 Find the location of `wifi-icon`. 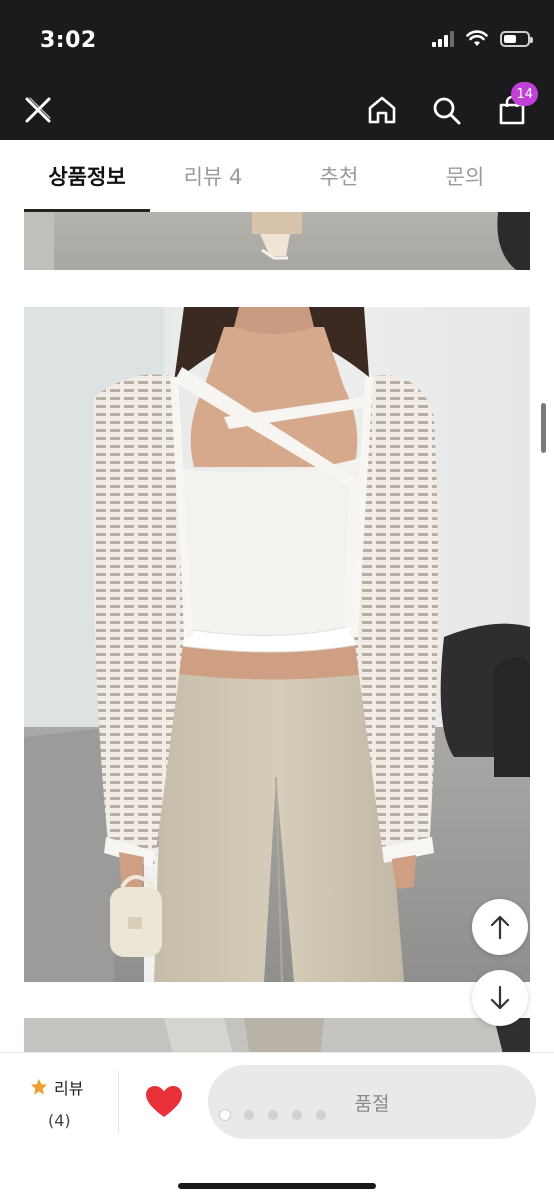

wifi-icon is located at coordinates (477, 38).